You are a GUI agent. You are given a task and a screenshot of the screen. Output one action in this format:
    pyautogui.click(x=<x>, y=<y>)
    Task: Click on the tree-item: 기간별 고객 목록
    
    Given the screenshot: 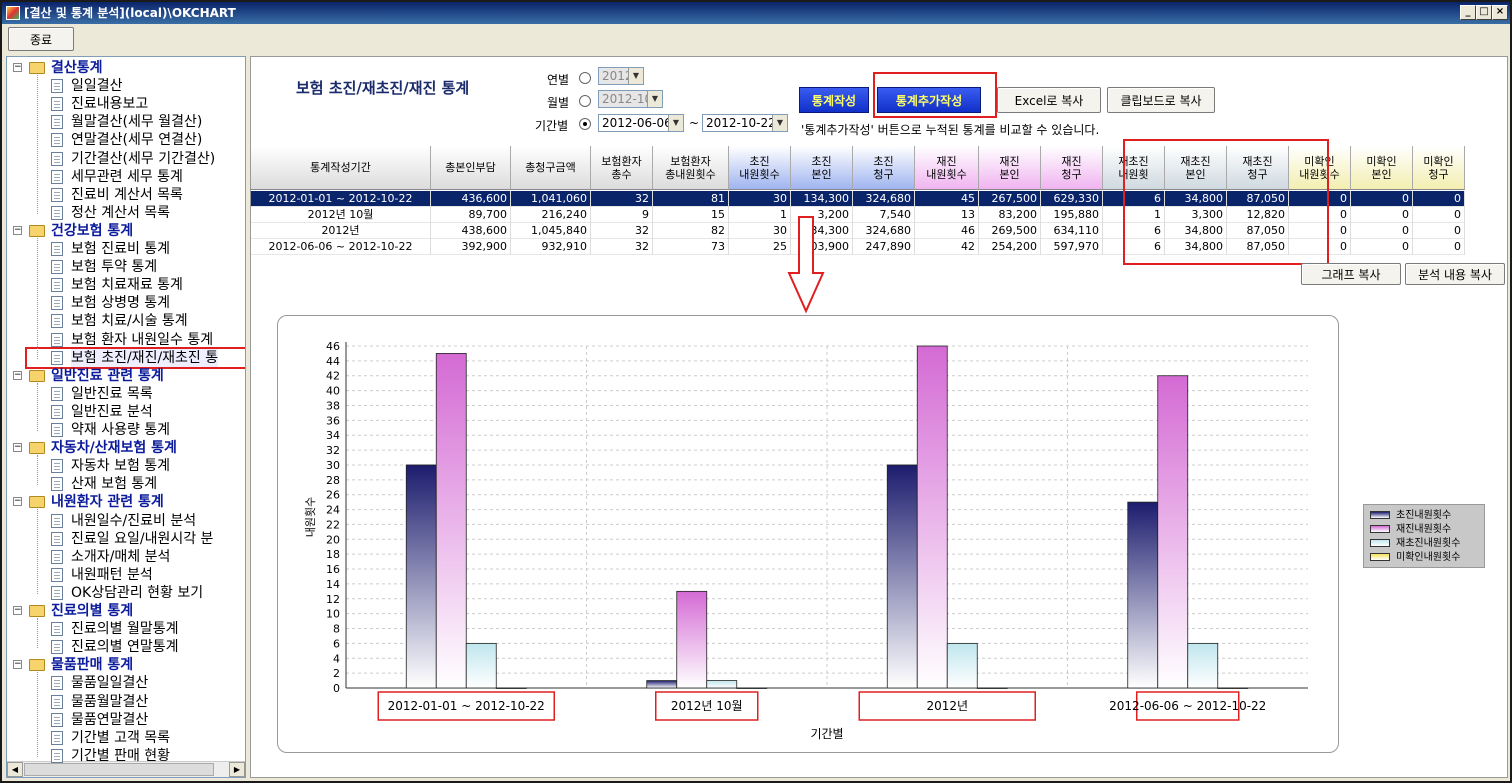 What is the action you would take?
    pyautogui.click(x=126, y=738)
    